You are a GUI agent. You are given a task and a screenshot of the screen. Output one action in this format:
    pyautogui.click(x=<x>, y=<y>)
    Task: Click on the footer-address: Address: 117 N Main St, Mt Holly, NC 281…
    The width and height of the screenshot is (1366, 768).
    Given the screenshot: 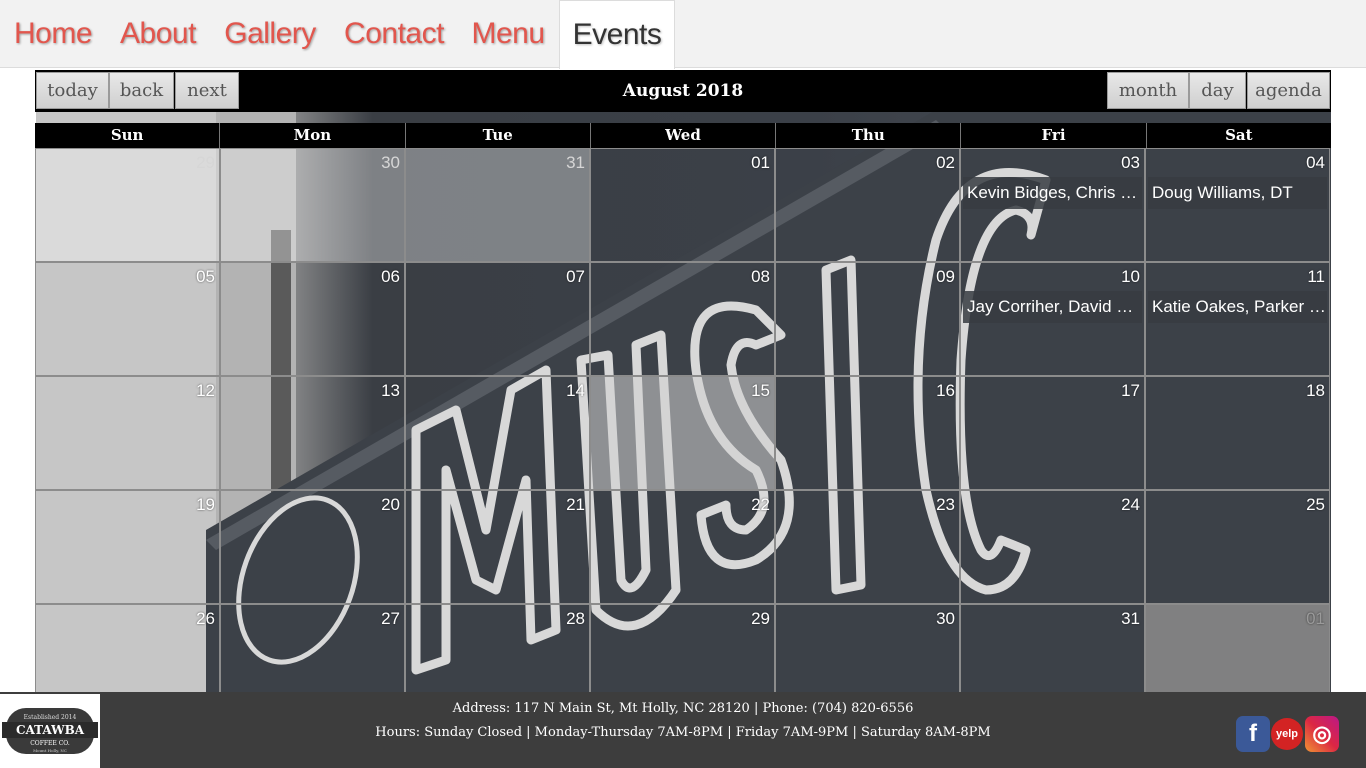 What is the action you would take?
    pyautogui.click(x=683, y=708)
    